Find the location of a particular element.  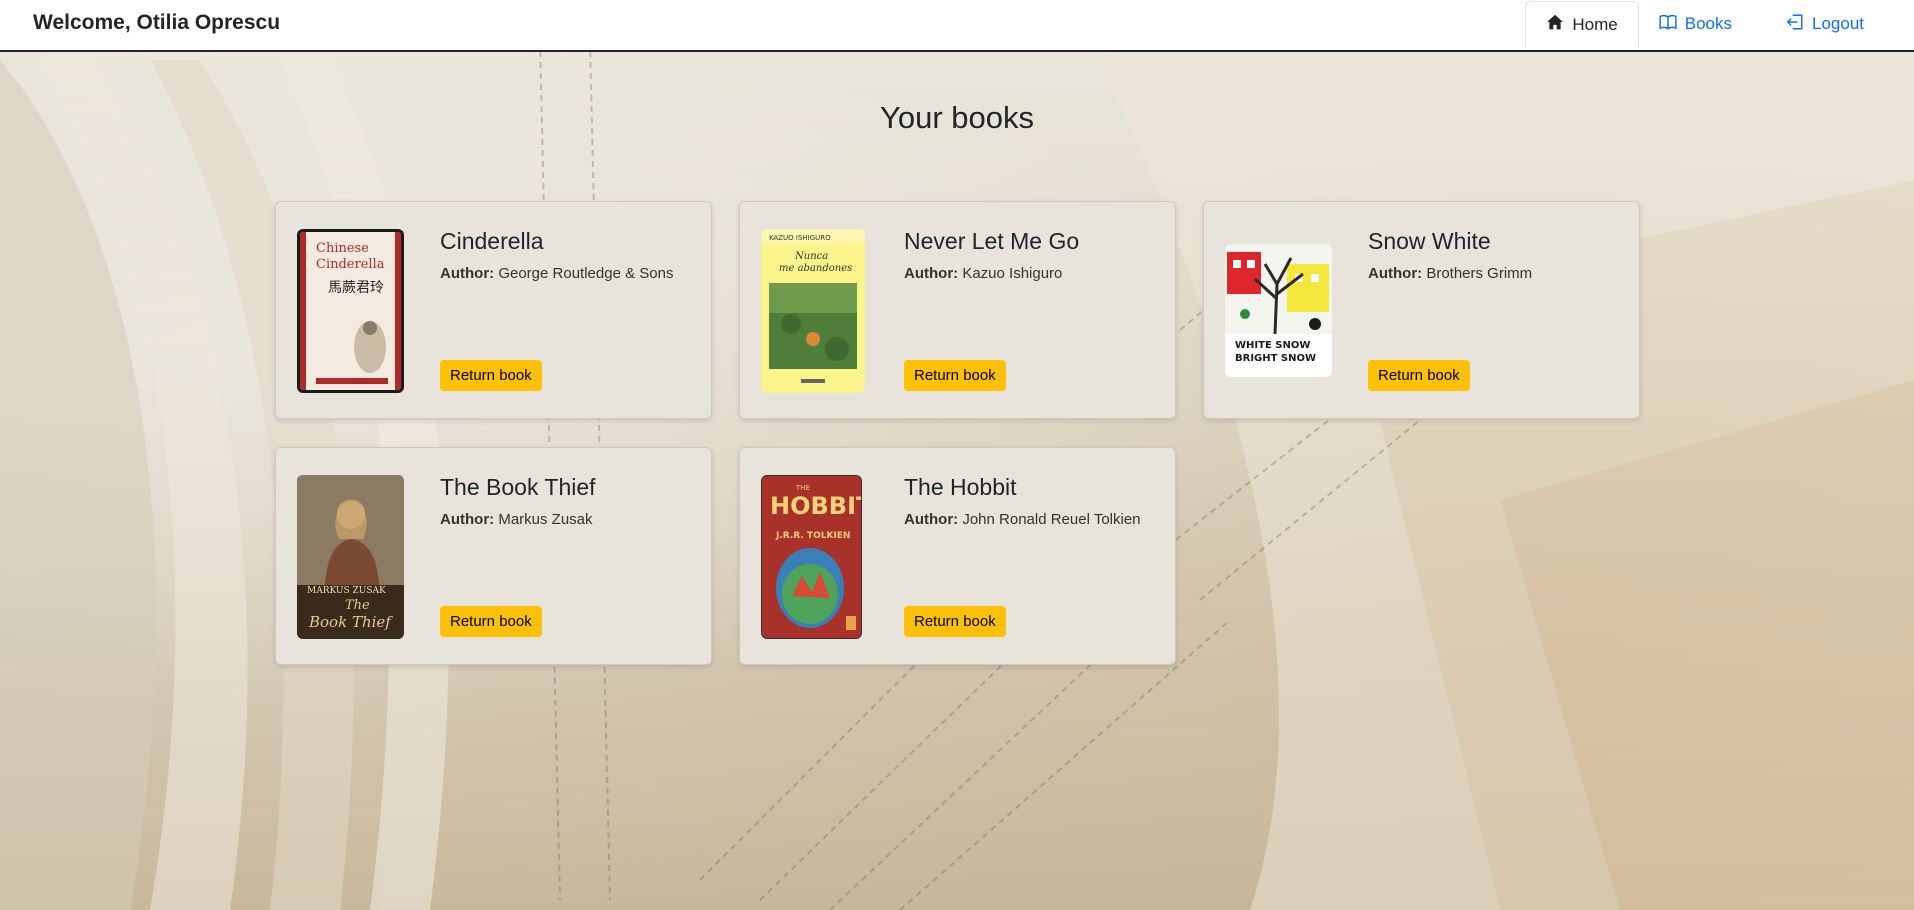

page-title: Your books is located at coordinates (957, 117).